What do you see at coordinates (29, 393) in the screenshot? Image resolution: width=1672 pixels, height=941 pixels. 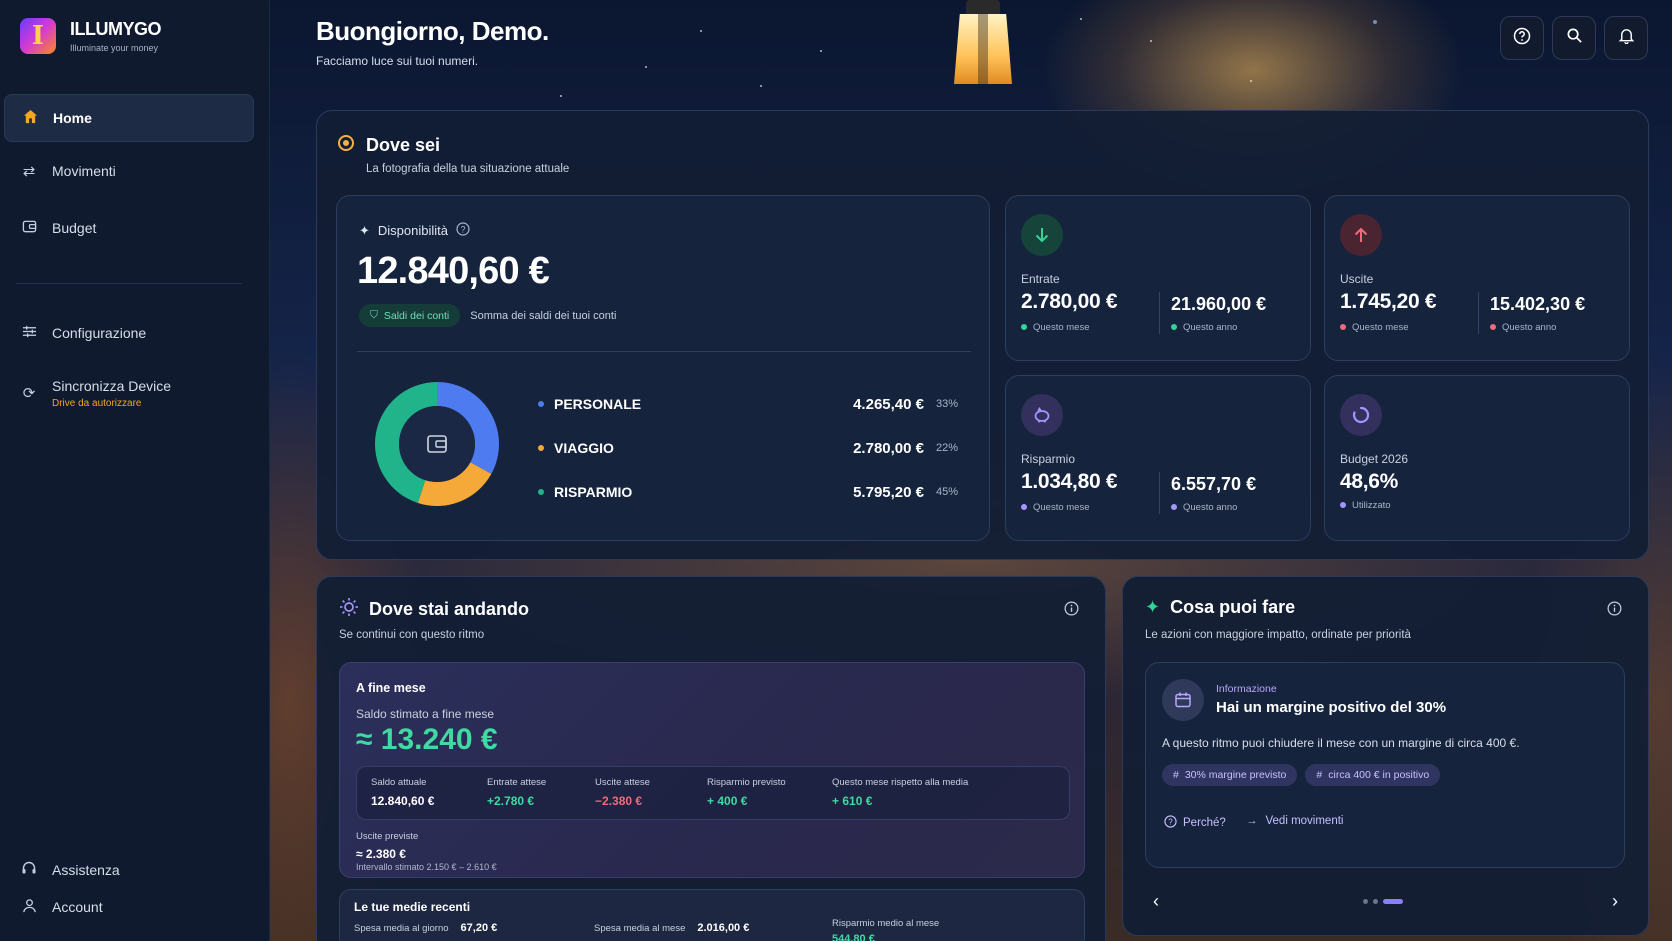 I see `sync-icon: ⟳` at bounding box center [29, 393].